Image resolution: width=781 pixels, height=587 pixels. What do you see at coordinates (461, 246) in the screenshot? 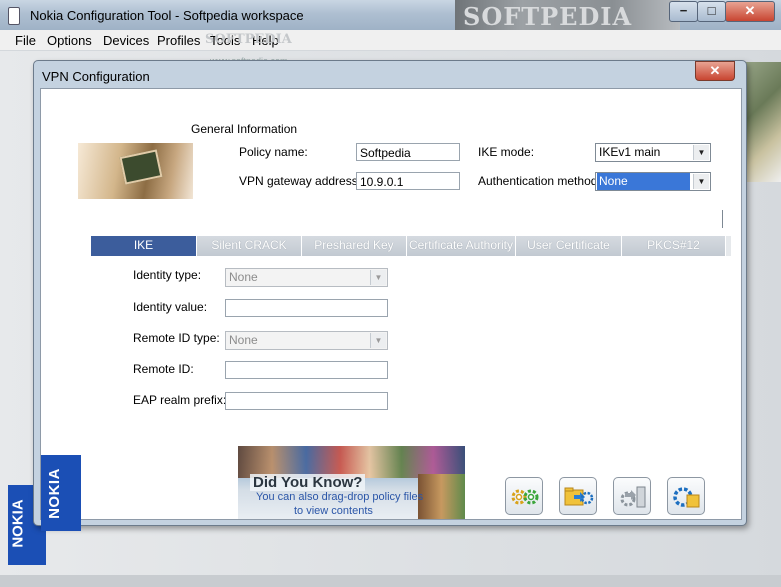
I see `tab-certificate-authority: Certificate Authority` at bounding box center [461, 246].